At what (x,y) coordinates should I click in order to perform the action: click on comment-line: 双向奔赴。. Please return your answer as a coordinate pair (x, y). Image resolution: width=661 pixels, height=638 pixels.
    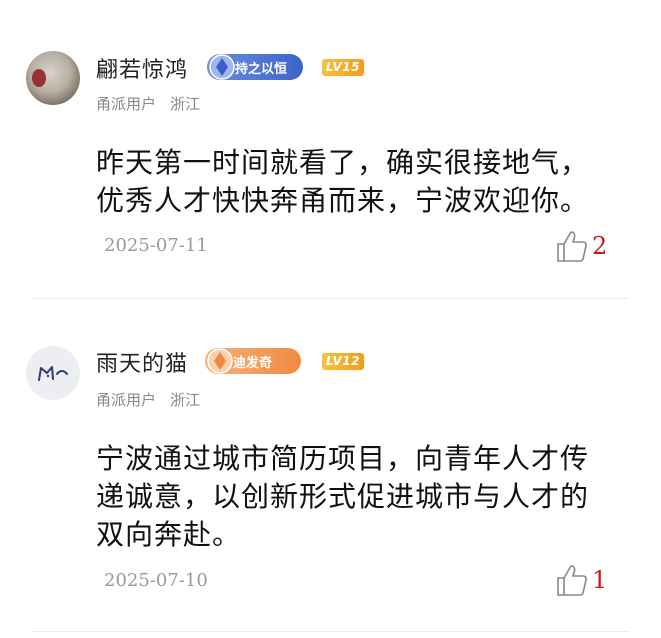
    Looking at the image, I should click on (169, 534).